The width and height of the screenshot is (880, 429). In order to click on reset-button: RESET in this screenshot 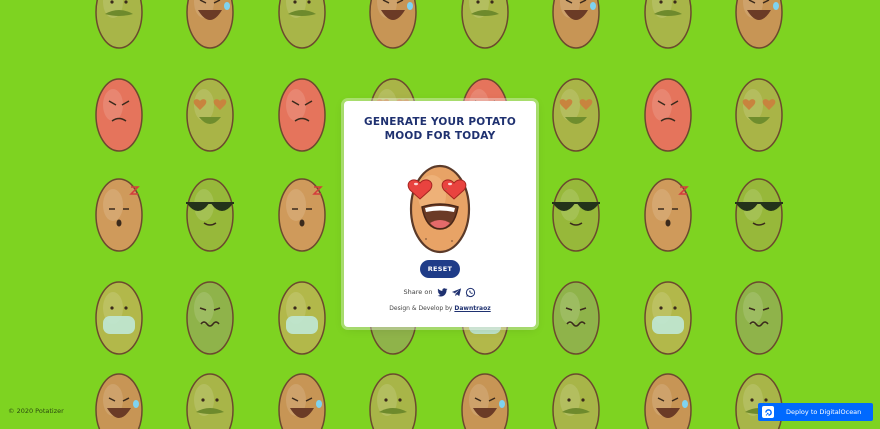, I will do `click(440, 269)`.